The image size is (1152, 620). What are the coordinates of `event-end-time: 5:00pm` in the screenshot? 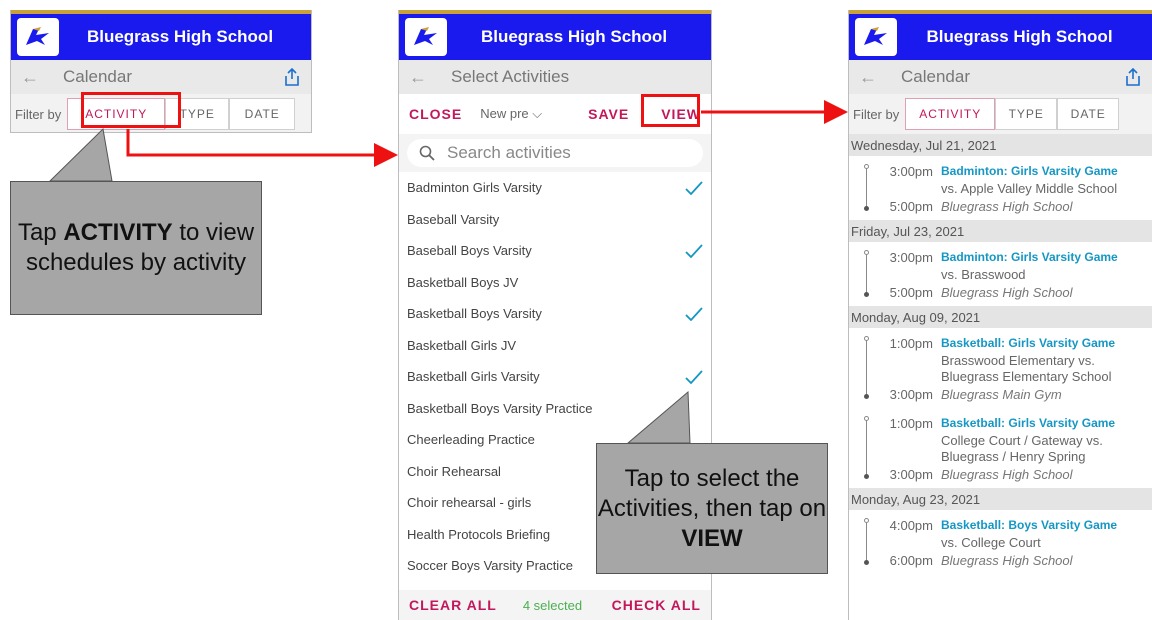 It's located at (911, 206).